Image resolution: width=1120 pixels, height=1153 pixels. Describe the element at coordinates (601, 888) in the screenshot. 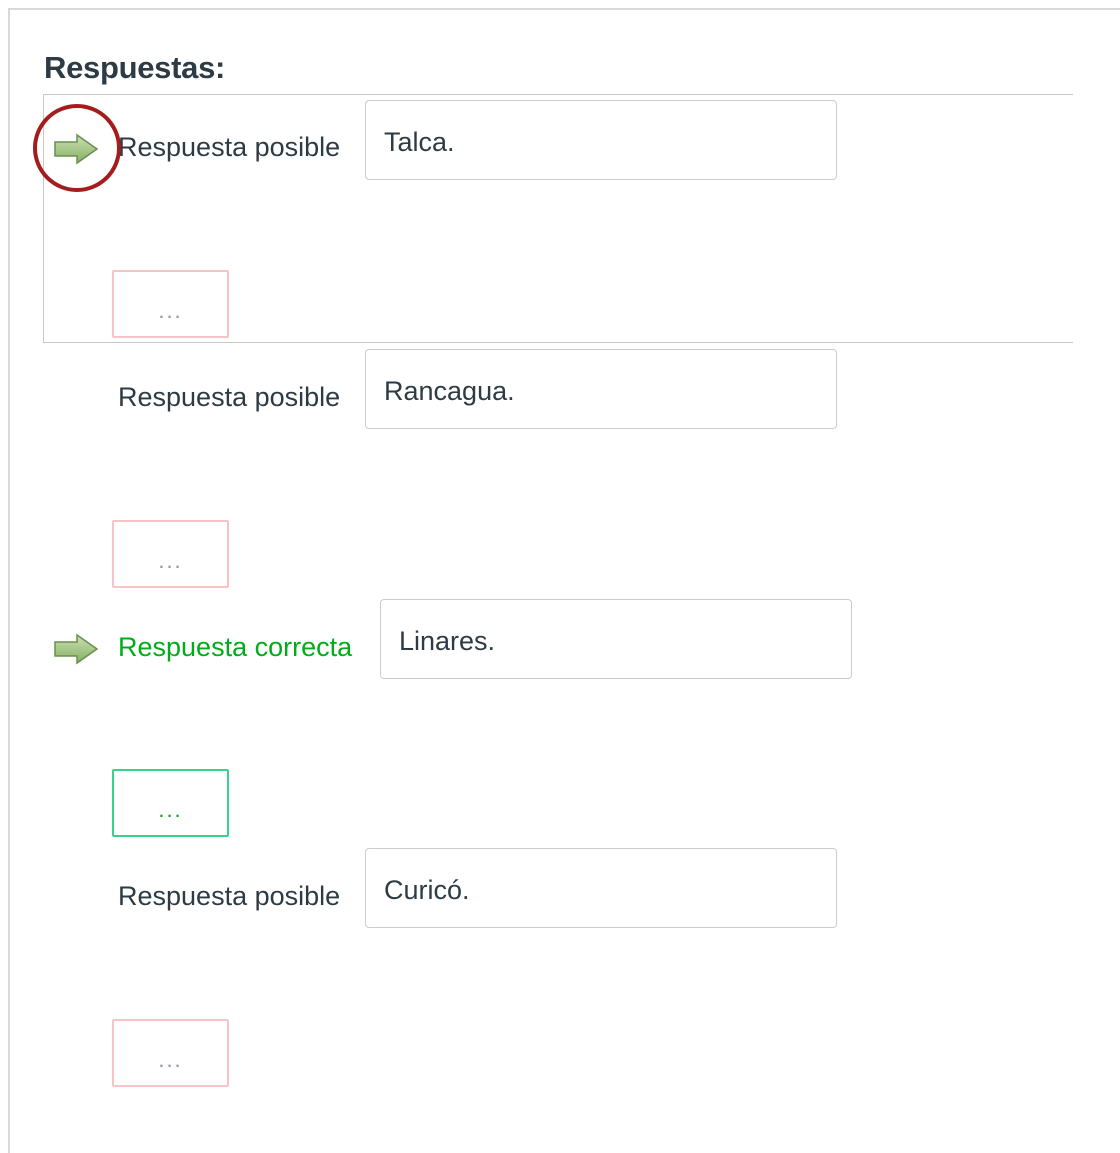

I see `answer-input: Curicó.` at that location.